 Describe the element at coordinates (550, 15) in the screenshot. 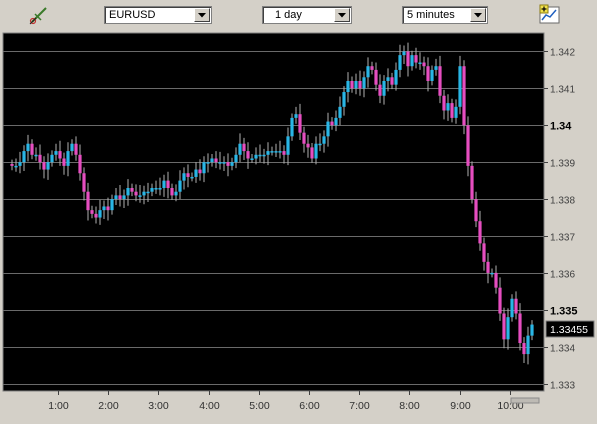

I see `add-chart-icon` at that location.